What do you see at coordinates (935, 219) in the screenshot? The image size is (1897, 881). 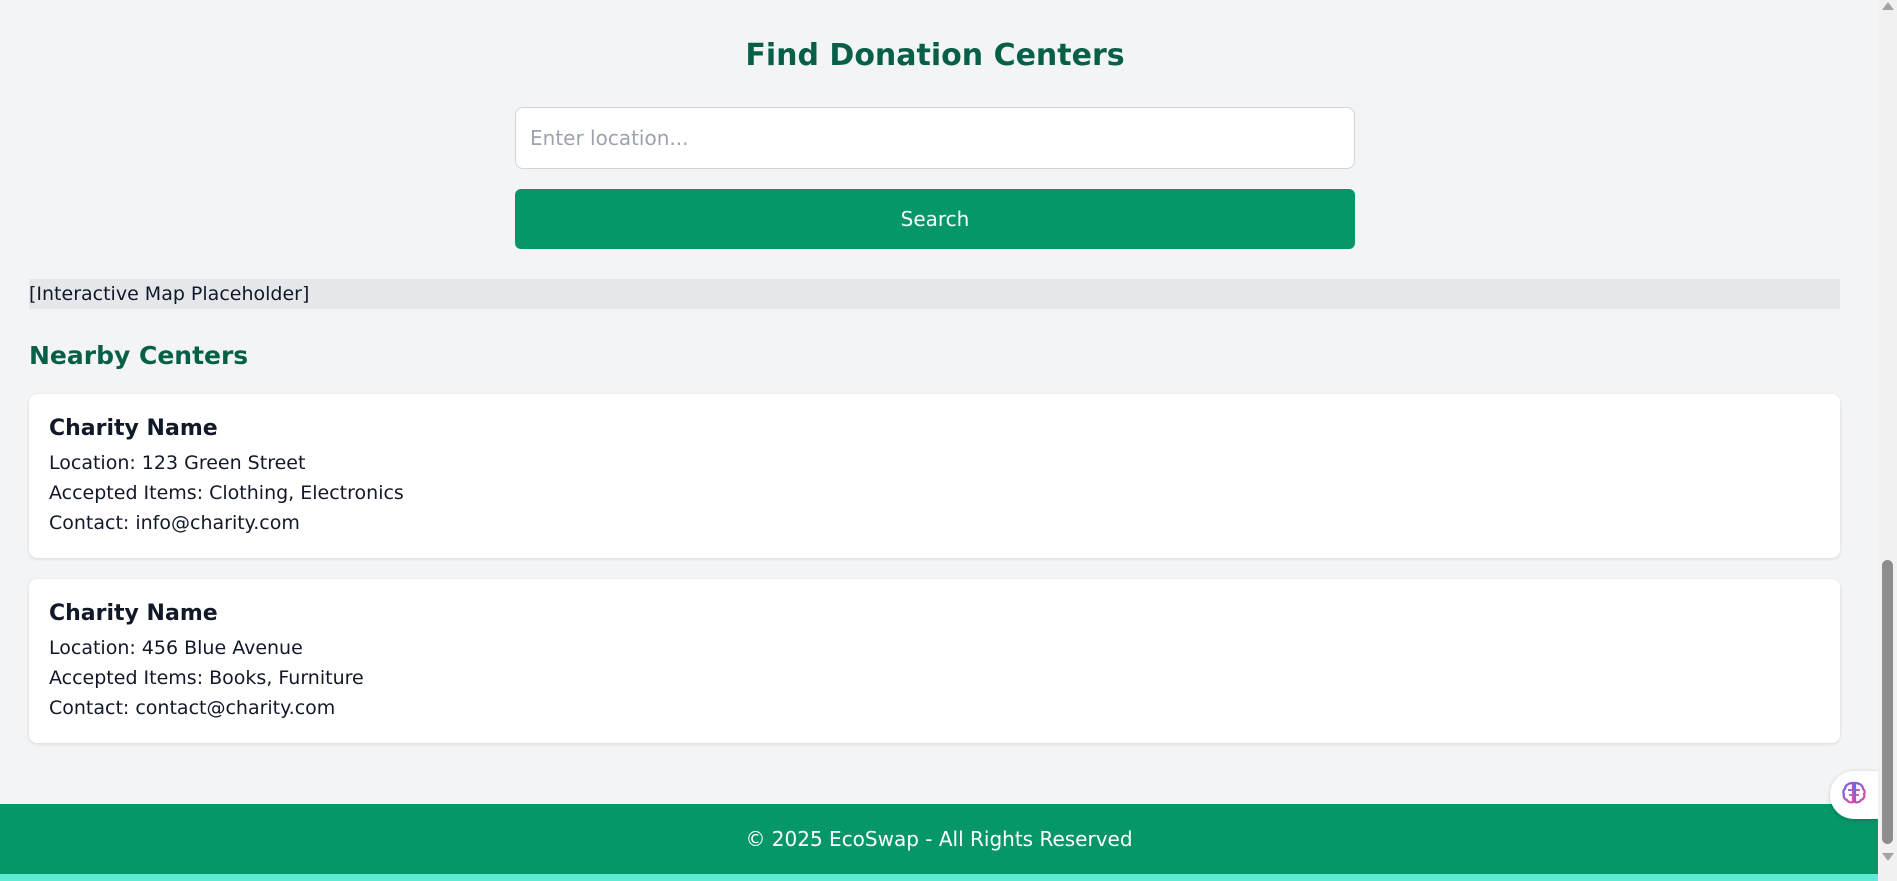 I see `search-button: Search` at bounding box center [935, 219].